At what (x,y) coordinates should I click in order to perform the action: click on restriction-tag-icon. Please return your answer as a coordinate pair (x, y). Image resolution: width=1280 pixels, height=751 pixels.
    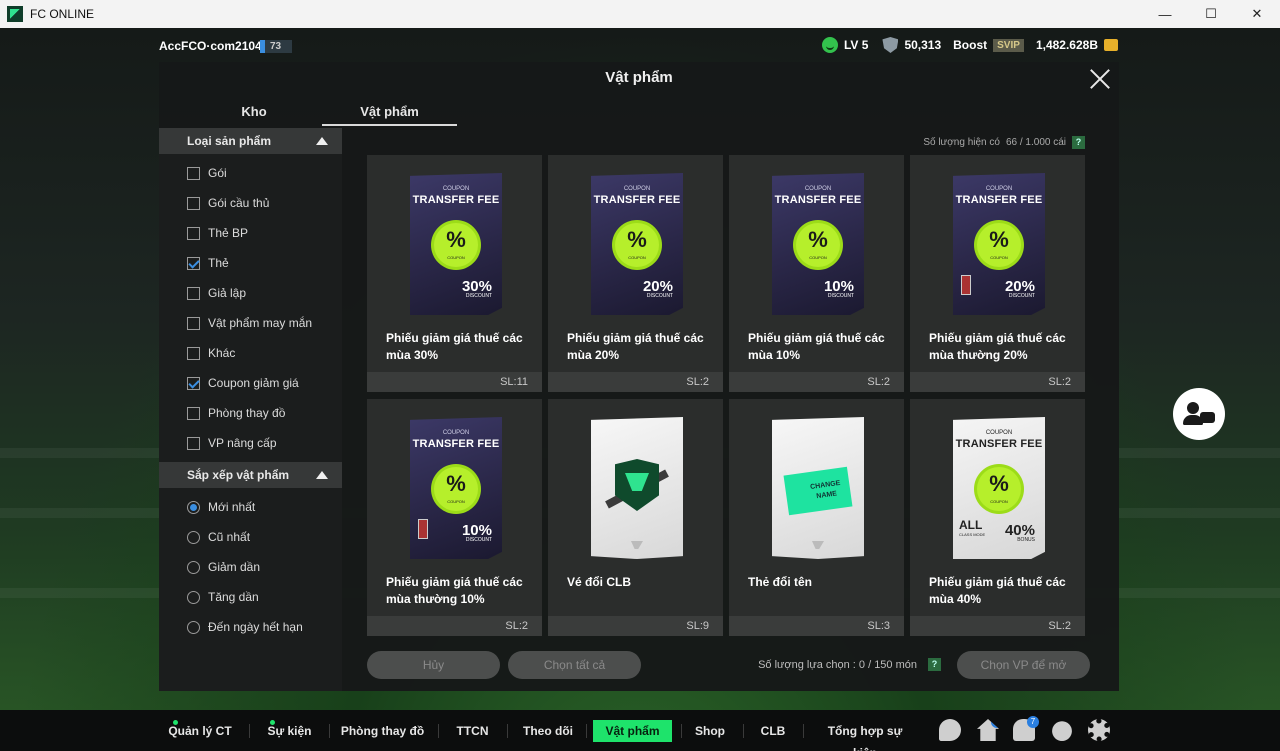
    Looking at the image, I should click on (966, 285).